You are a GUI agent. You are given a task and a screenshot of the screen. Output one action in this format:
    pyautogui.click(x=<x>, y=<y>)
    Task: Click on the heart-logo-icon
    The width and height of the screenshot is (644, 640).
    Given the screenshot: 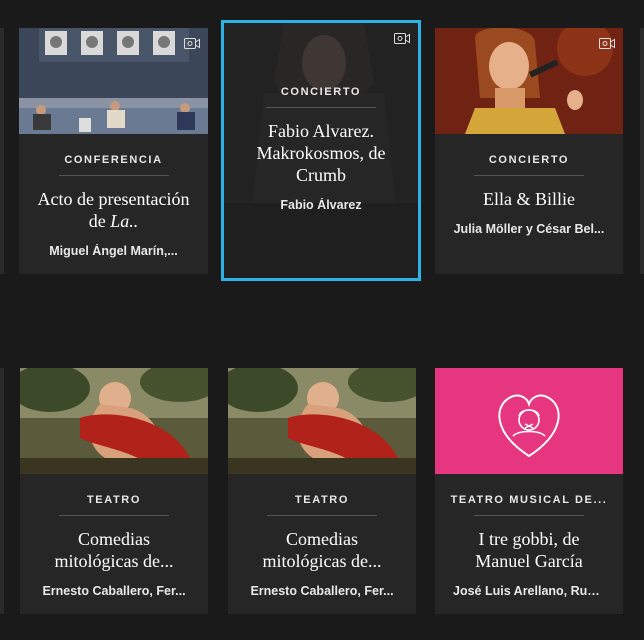 What is the action you would take?
    pyautogui.click(x=529, y=421)
    